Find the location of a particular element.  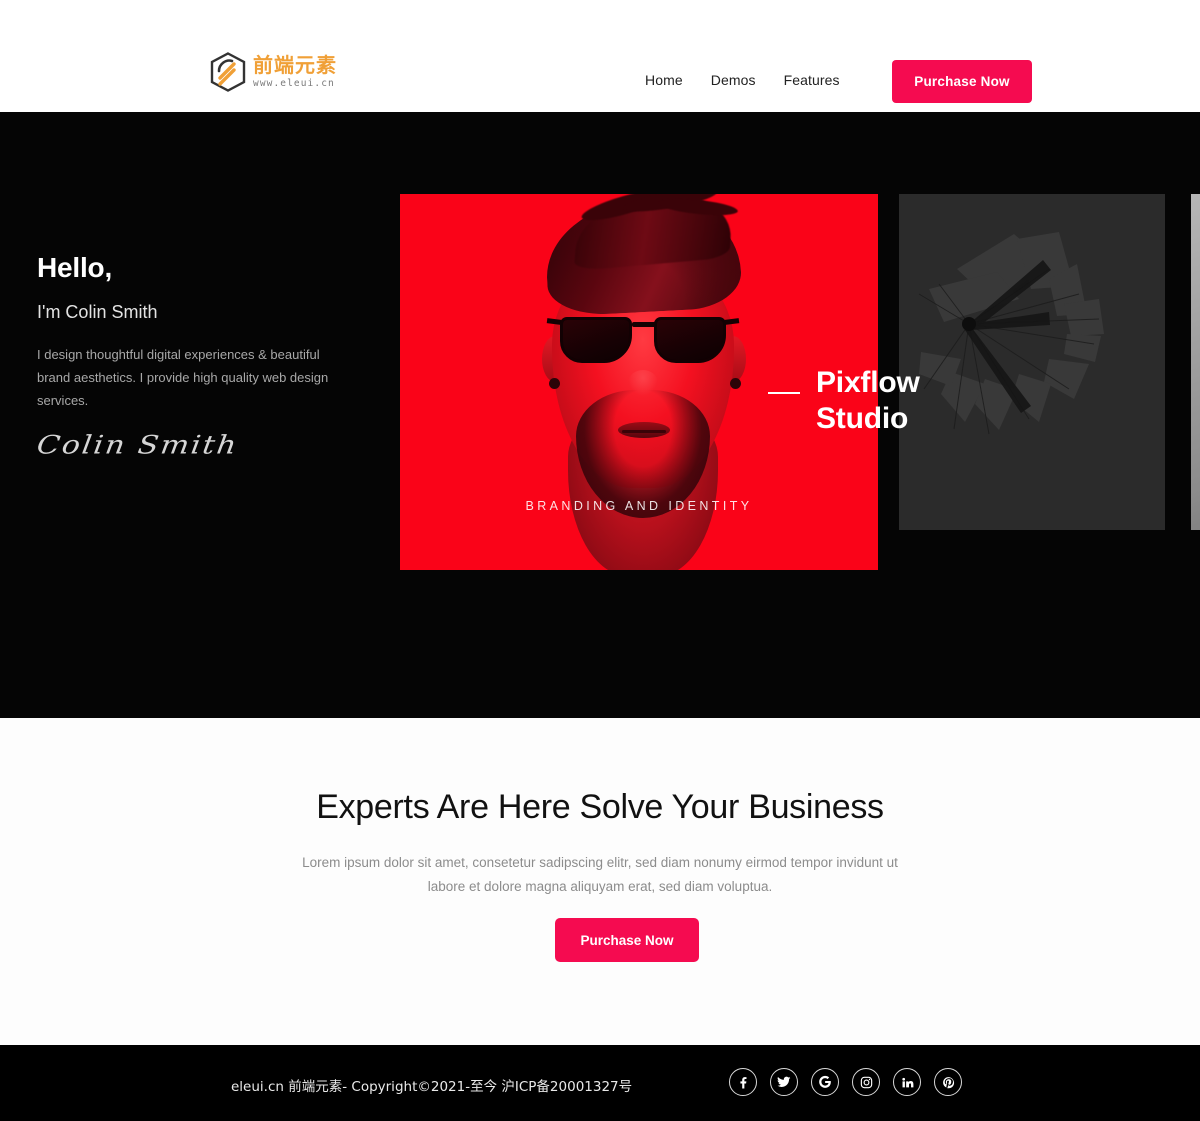

site-logo: 前端元素 www.eleui.cn is located at coordinates (273, 72).